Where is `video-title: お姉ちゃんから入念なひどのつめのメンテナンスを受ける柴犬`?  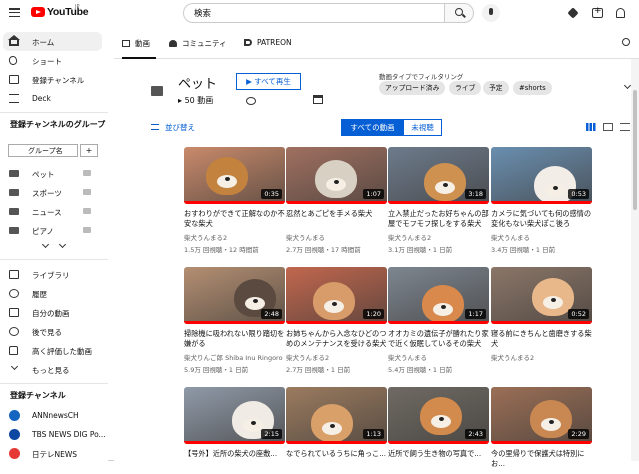
video-title: お姉ちゃんから入念なひどのつめのメンテナンスを受ける柴犬 is located at coordinates (337, 338).